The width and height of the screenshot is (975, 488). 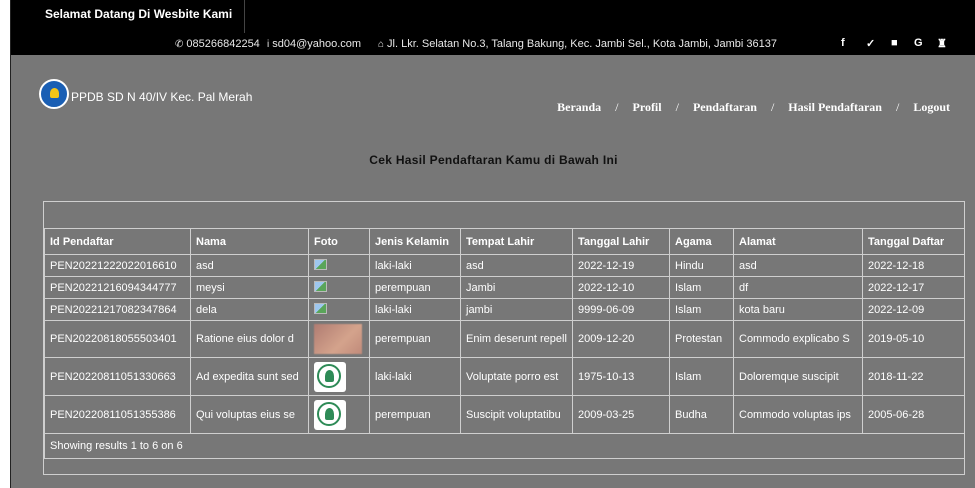 I want to click on cell-id: PEN20221216094344777, so click(x=117, y=287).